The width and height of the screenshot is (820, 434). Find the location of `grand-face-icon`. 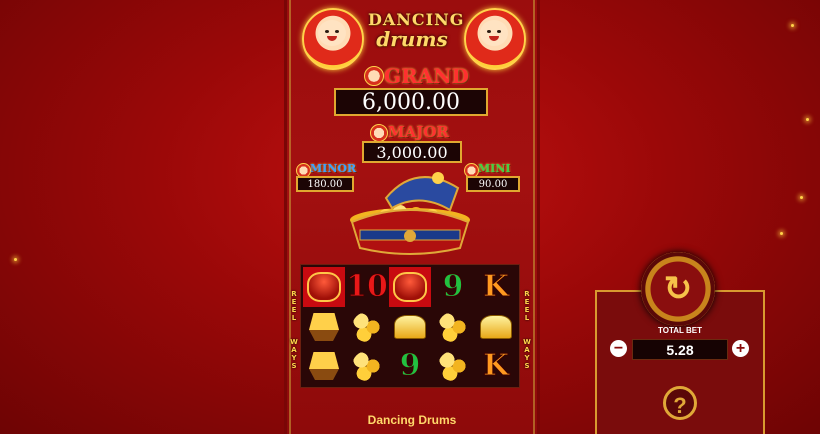

grand-face-icon is located at coordinates (374, 76).